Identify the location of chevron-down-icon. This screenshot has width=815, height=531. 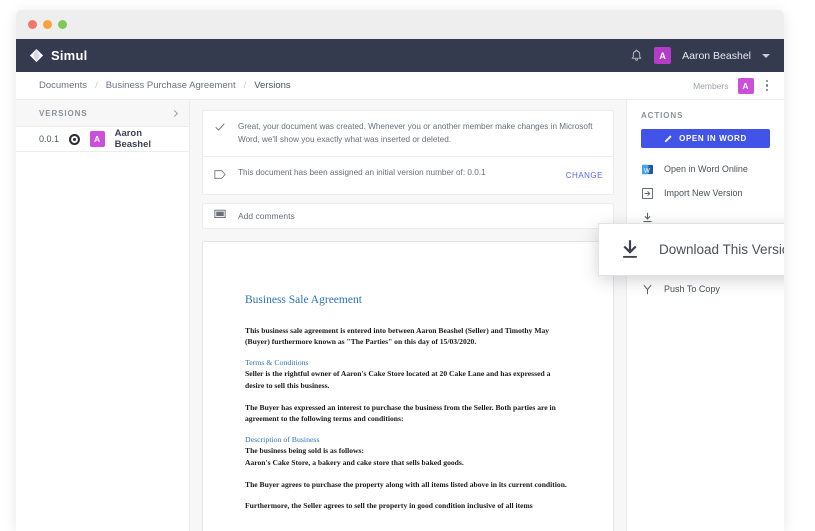
(766, 55).